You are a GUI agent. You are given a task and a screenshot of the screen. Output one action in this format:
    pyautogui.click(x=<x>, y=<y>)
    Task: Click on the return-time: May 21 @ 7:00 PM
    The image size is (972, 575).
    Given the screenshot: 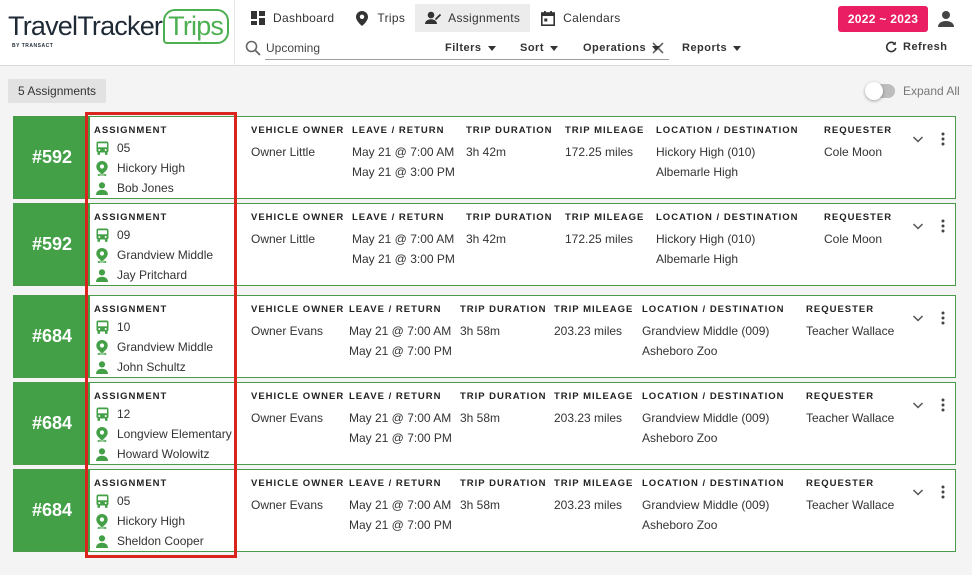 What is the action you would take?
    pyautogui.click(x=400, y=438)
    